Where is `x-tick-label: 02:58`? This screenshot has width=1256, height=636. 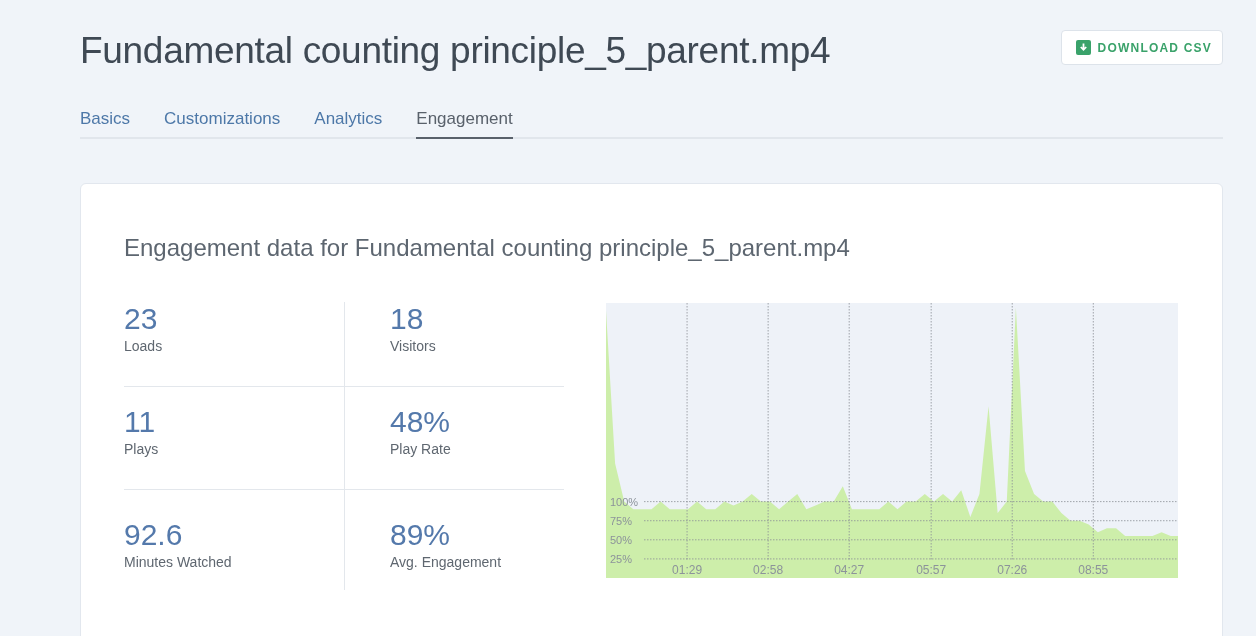 x-tick-label: 02:58 is located at coordinates (768, 570).